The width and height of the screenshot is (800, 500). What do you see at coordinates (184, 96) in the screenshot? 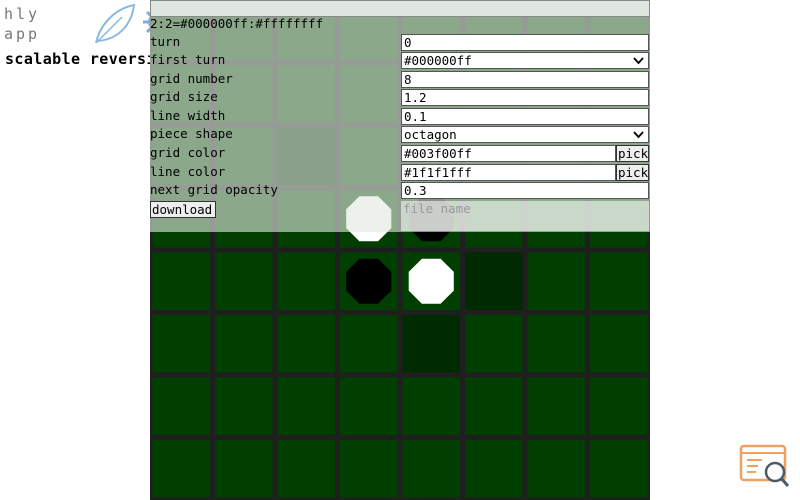
I see `grid-size-label: grid size` at bounding box center [184, 96].